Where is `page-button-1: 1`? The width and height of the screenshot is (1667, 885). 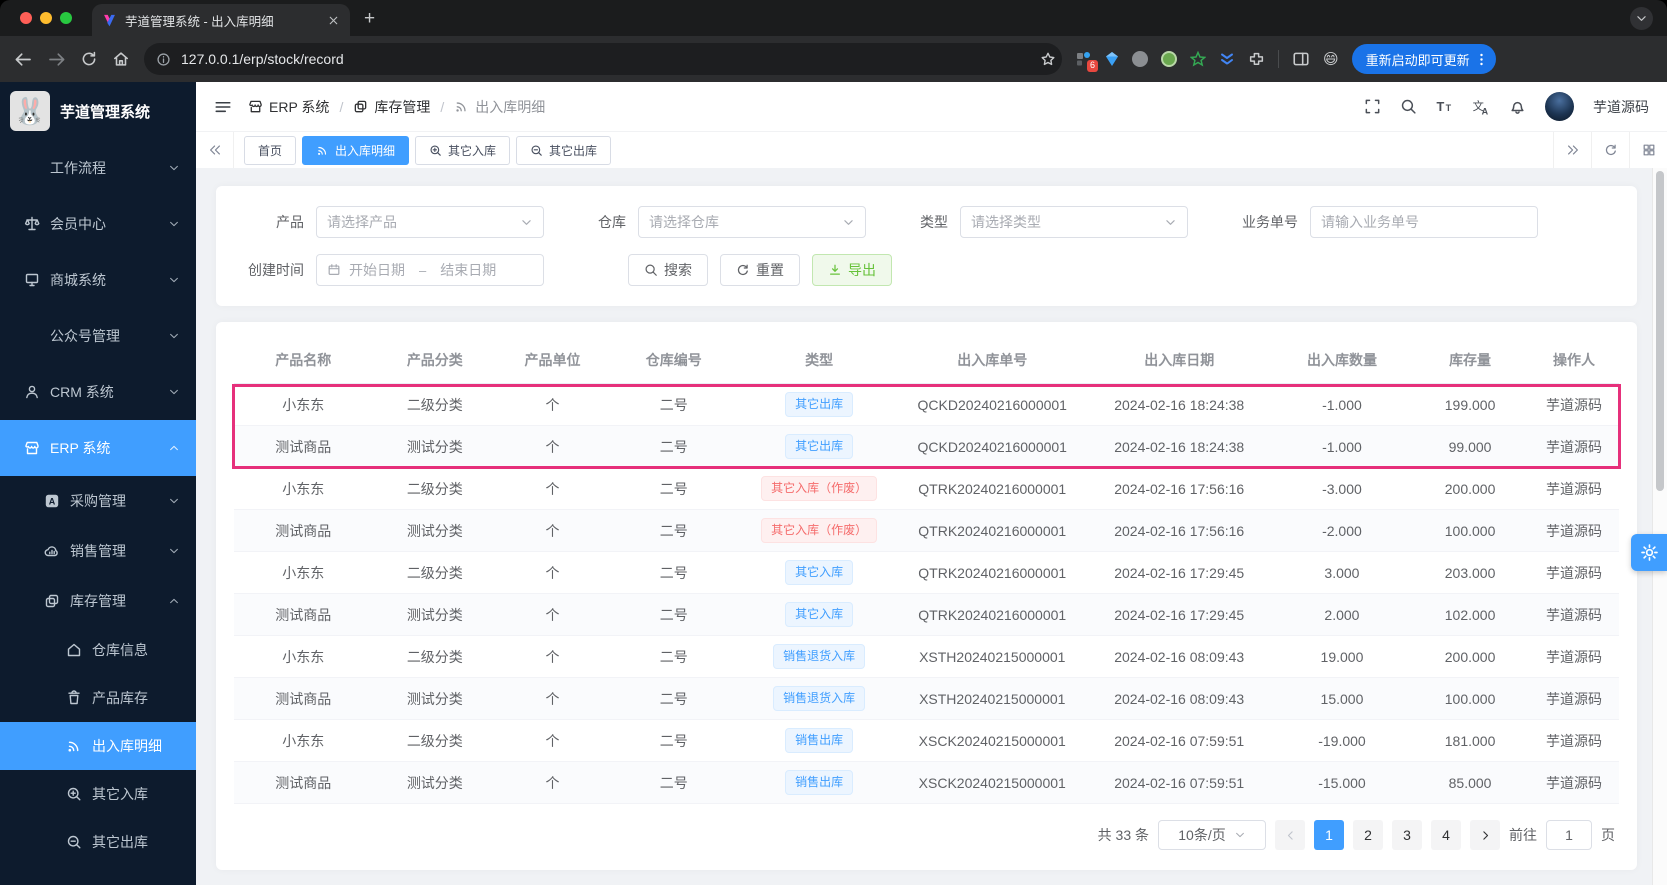
page-button-1: 1 is located at coordinates (1329, 835).